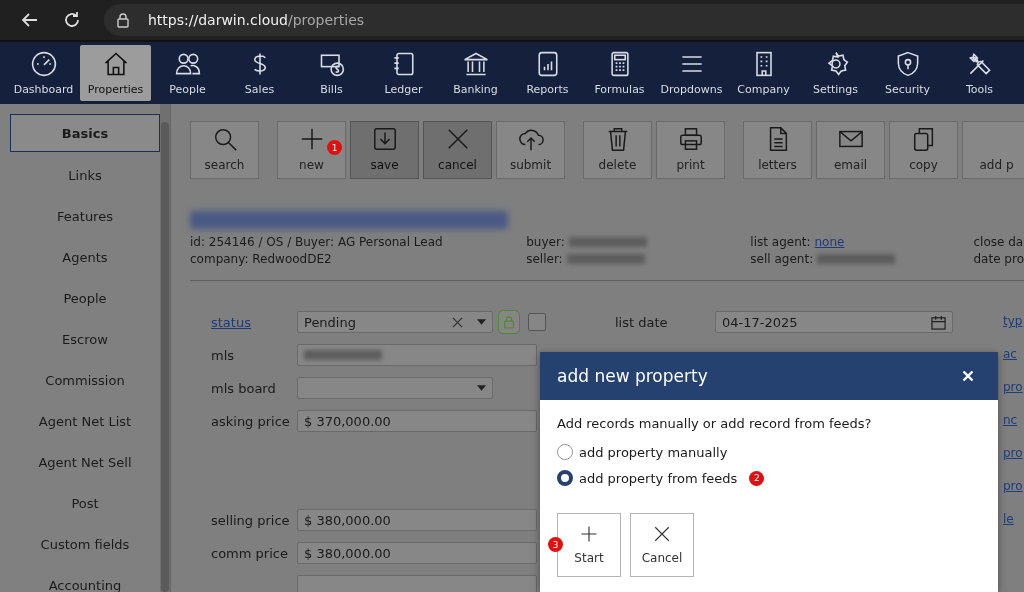  Describe the element at coordinates (545, 242) in the screenshot. I see `record-label: buyer:` at that location.